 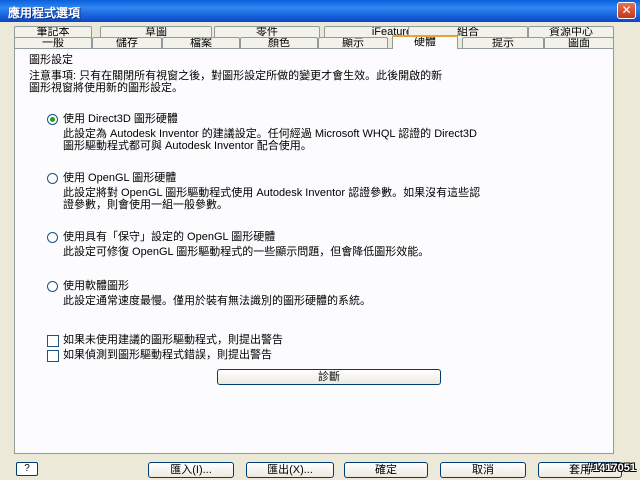 What do you see at coordinates (52, 178) in the screenshot?
I see `radio-opengl` at bounding box center [52, 178].